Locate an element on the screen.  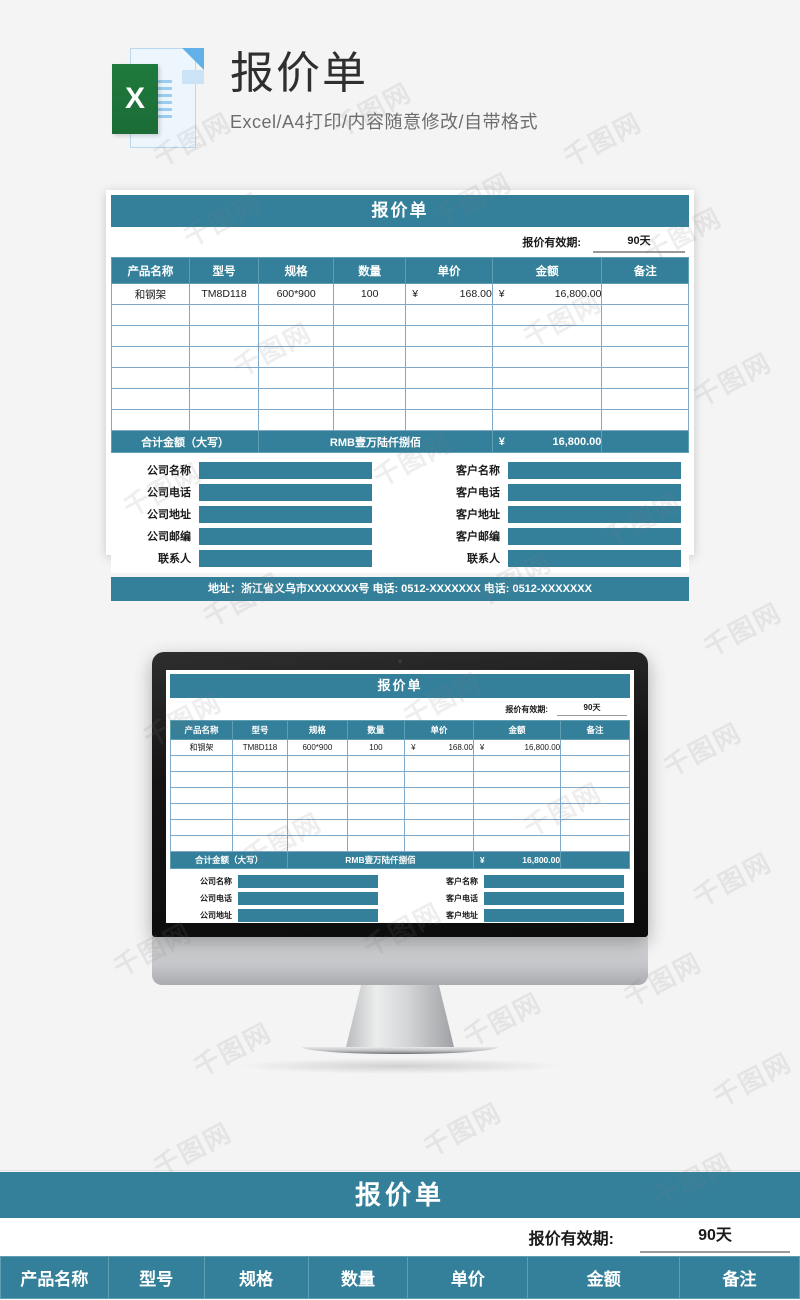
column-header-1: 型号 is located at coordinates (260, 730).